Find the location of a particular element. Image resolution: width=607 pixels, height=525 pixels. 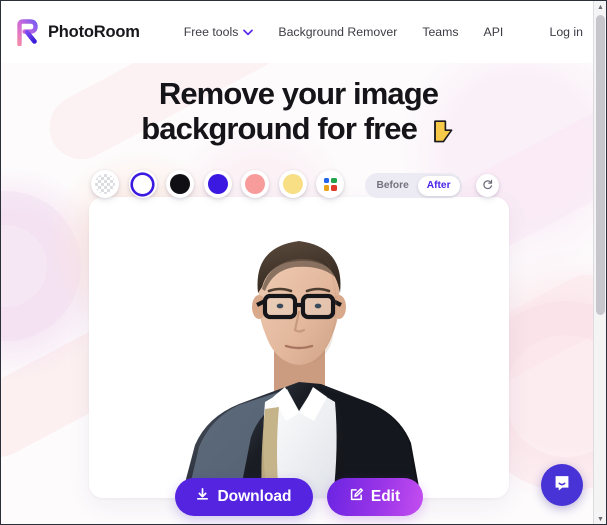

swatch-transparent is located at coordinates (105, 184).